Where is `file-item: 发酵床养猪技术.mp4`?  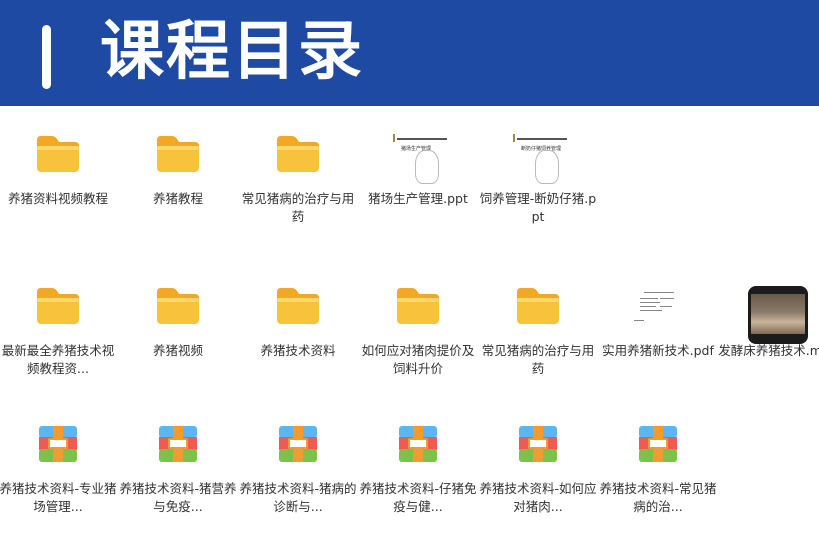 file-item: 发酵床养猪技术.mp4 is located at coordinates (768, 268).